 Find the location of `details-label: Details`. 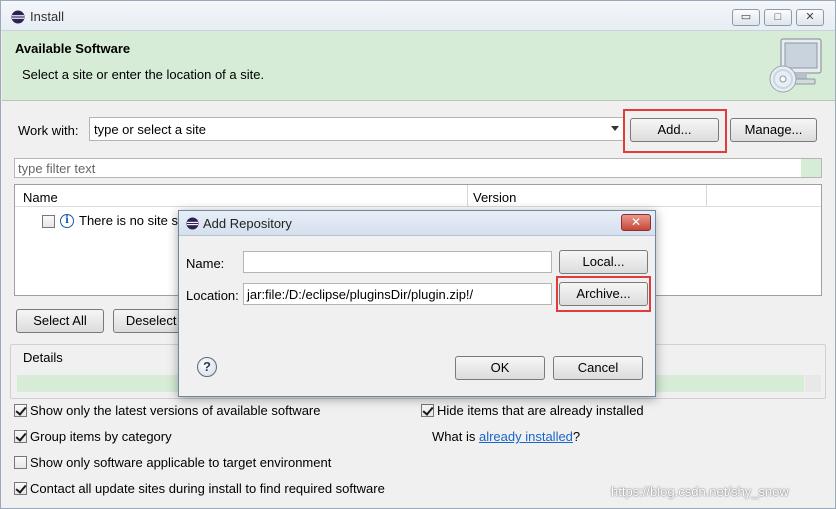

details-label: Details is located at coordinates (43, 357).